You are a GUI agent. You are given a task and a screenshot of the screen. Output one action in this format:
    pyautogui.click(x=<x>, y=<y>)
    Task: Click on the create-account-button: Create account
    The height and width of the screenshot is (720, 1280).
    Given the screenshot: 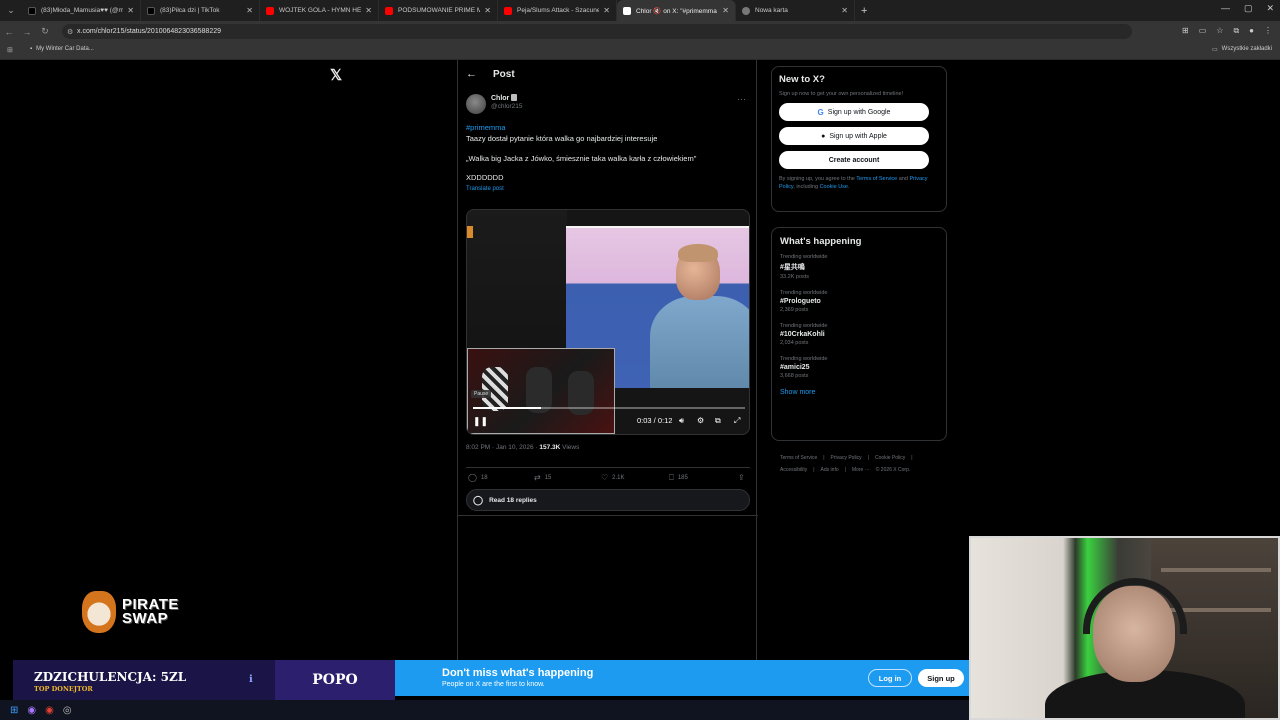 What is the action you would take?
    pyautogui.click(x=854, y=160)
    